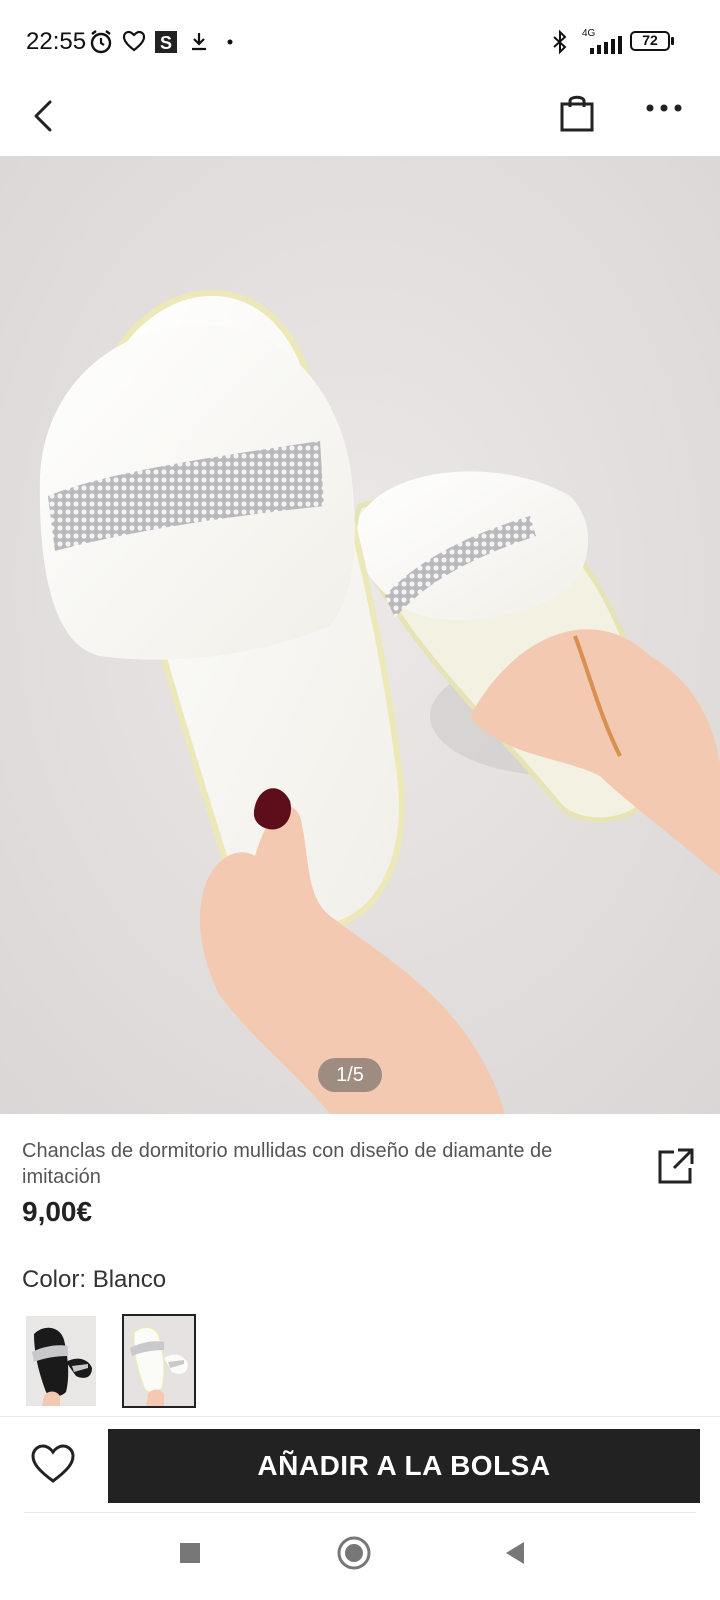 The image size is (720, 1600). I want to click on status-time: 22:55, so click(56, 41).